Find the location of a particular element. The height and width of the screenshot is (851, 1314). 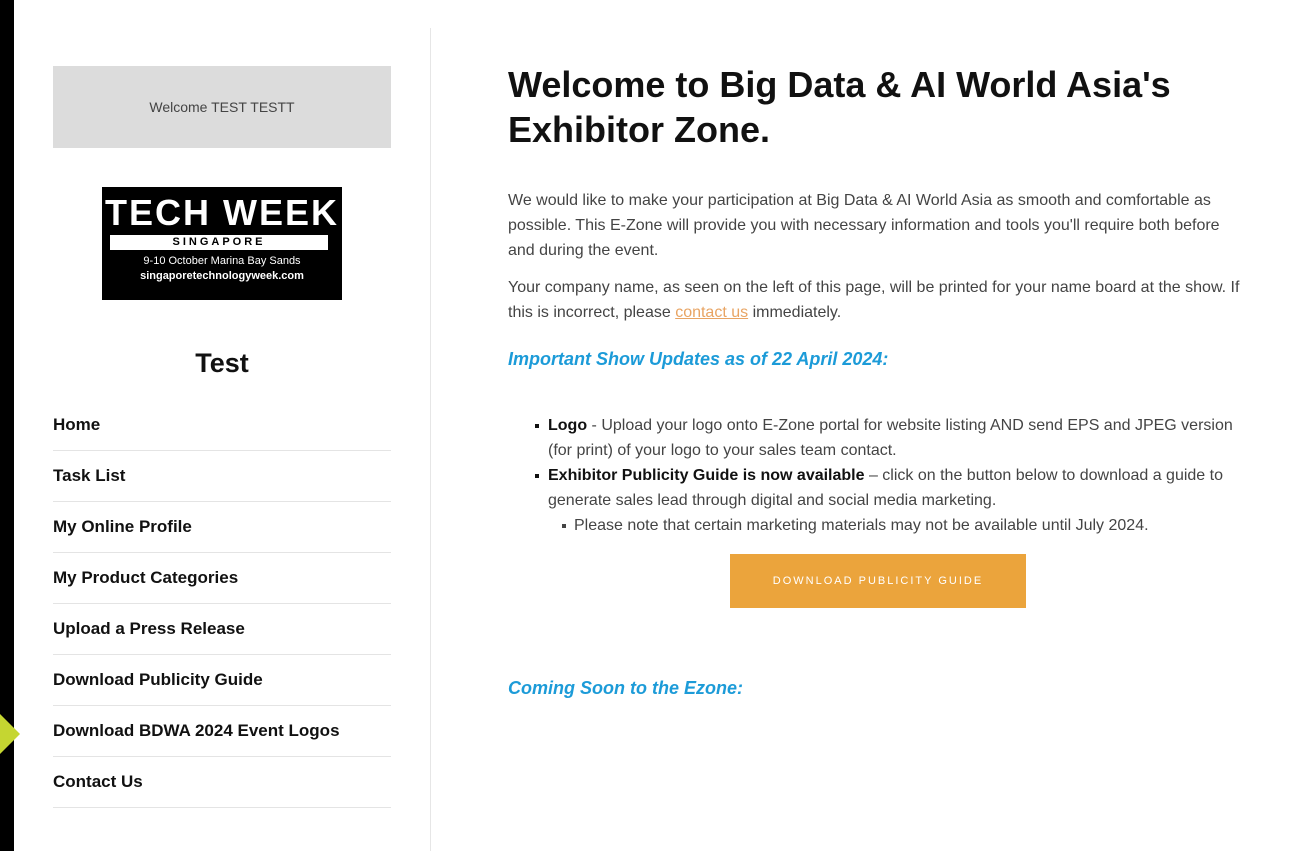

logo-location-bar: SINGAPORE is located at coordinates (219, 242).